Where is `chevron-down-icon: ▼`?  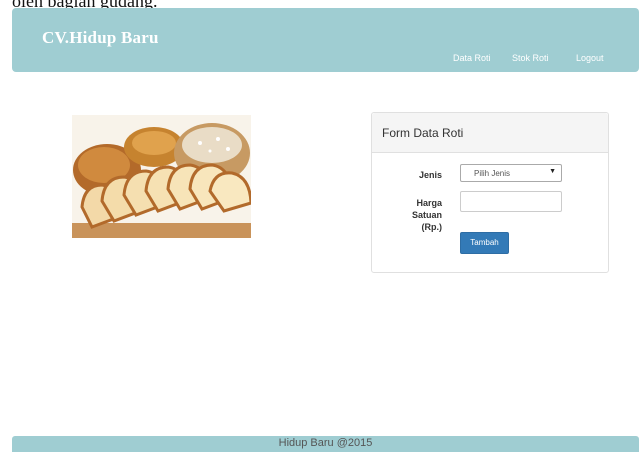 chevron-down-icon: ▼ is located at coordinates (552, 171).